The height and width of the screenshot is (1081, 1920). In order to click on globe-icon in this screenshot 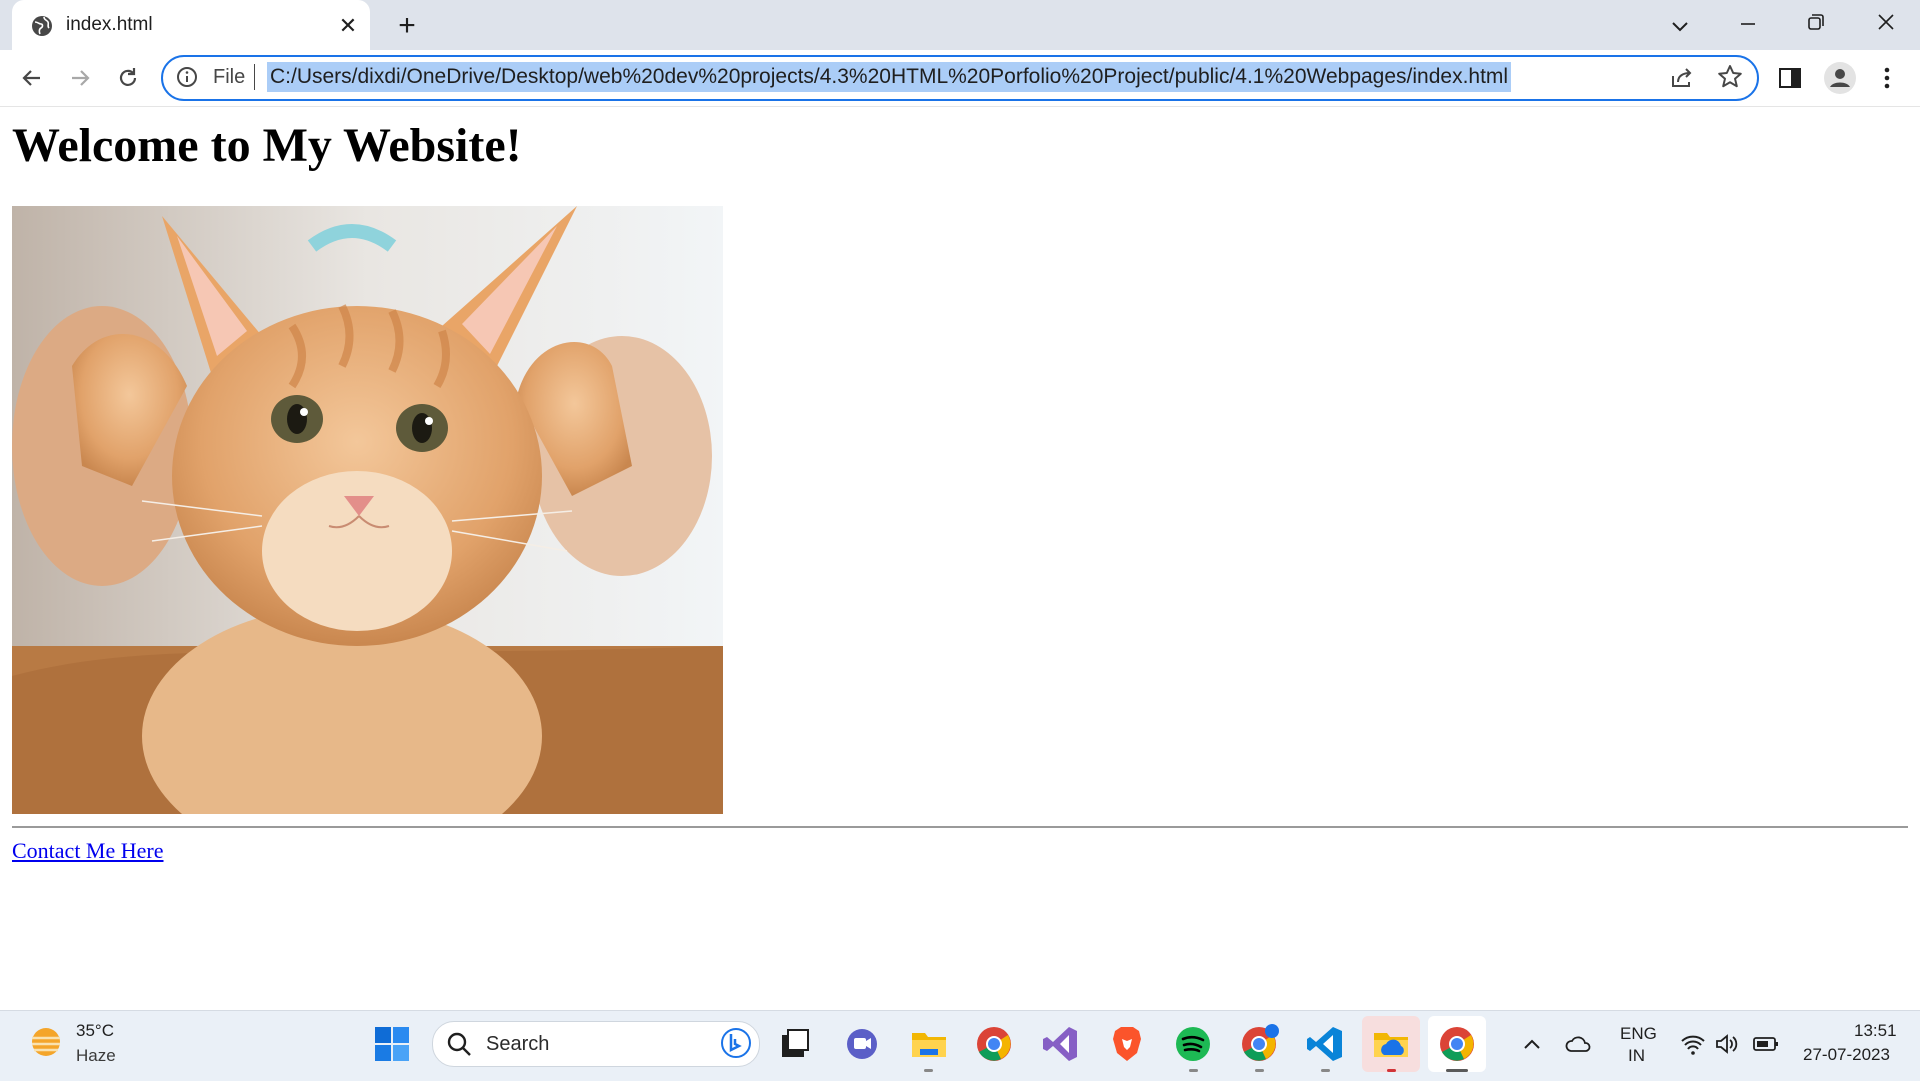, I will do `click(42, 26)`.